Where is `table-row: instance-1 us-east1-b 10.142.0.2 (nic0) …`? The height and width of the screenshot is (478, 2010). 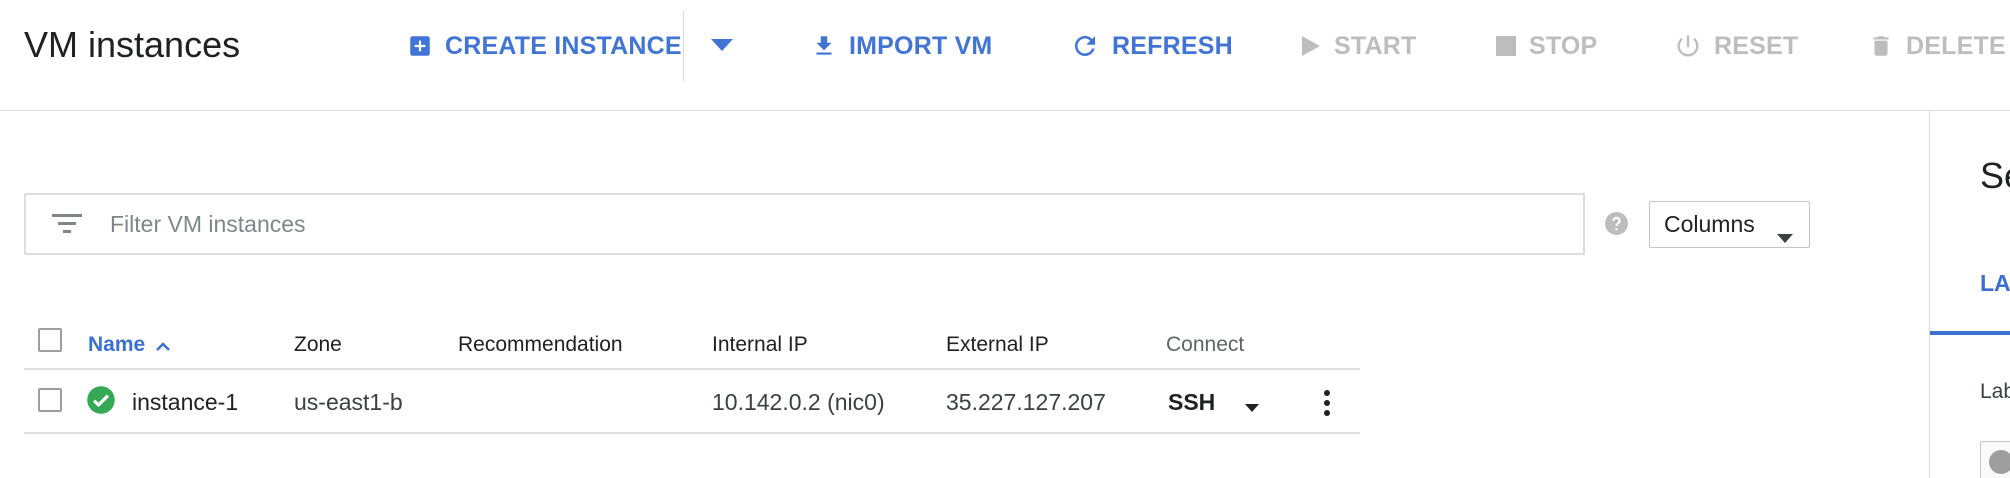
table-row: instance-1 us-east1-b 10.142.0.2 (nic0) … is located at coordinates (692, 402).